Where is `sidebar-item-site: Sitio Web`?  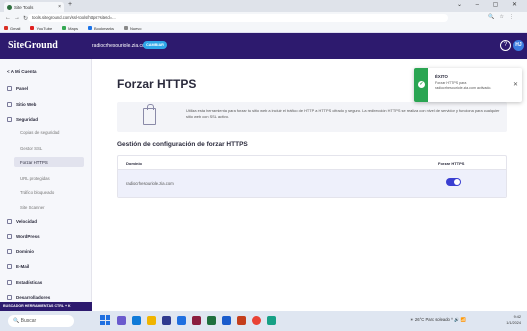 sidebar-item-site: Sitio Web is located at coordinates (21, 104).